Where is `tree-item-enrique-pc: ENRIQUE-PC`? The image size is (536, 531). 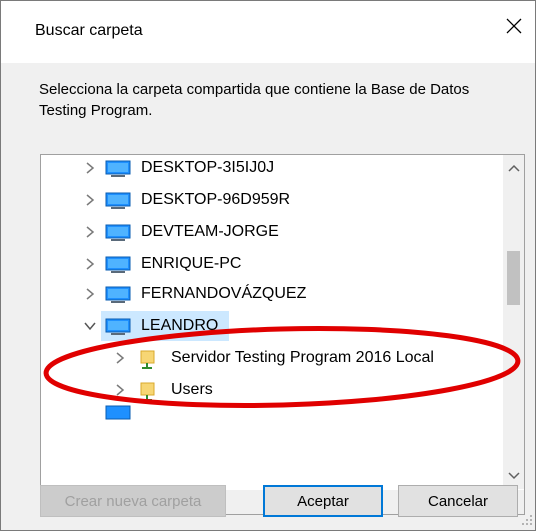 tree-item-enrique-pc: ENRIQUE-PC is located at coordinates (266, 264).